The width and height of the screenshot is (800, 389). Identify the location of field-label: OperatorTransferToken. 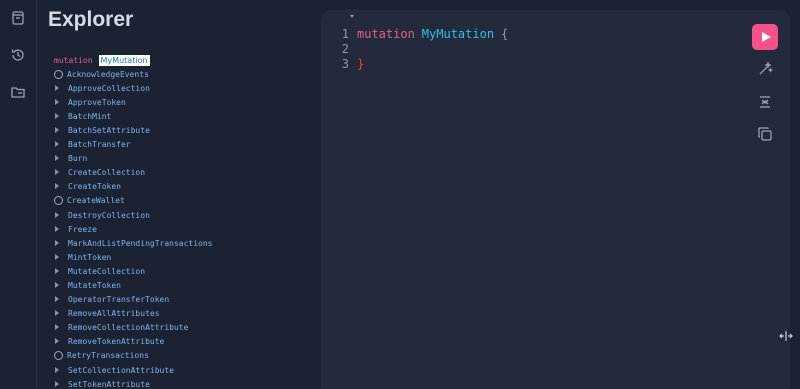
(119, 299).